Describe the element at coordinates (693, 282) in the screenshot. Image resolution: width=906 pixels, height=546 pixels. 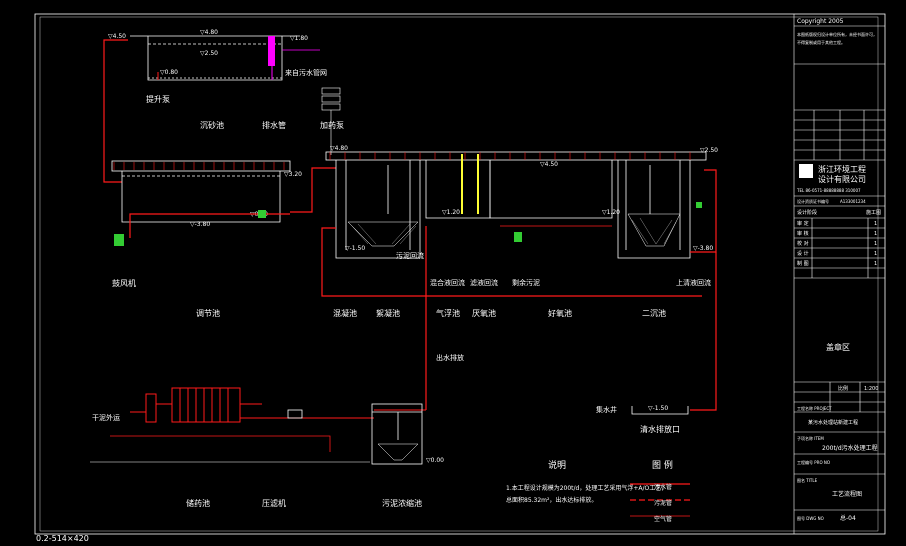
I see `pipe-label: 上清液回流` at that location.